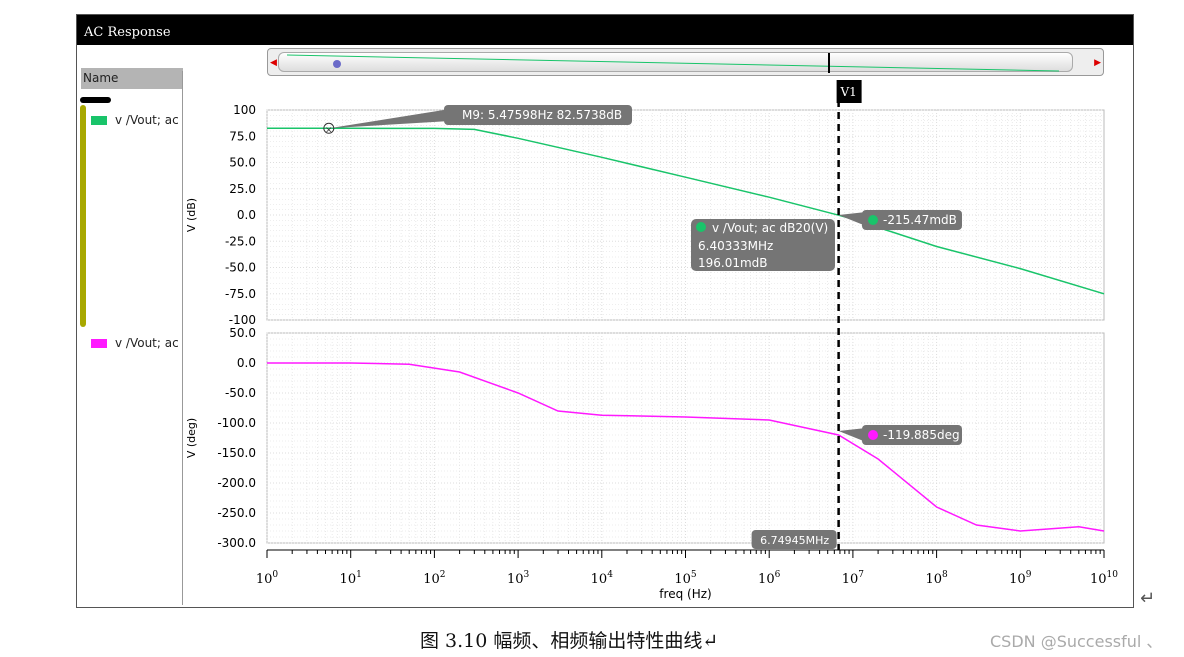 The width and height of the screenshot is (1184, 657). What do you see at coordinates (1076, 641) in the screenshot?
I see `watermark: CSDN @Successful 、` at bounding box center [1076, 641].